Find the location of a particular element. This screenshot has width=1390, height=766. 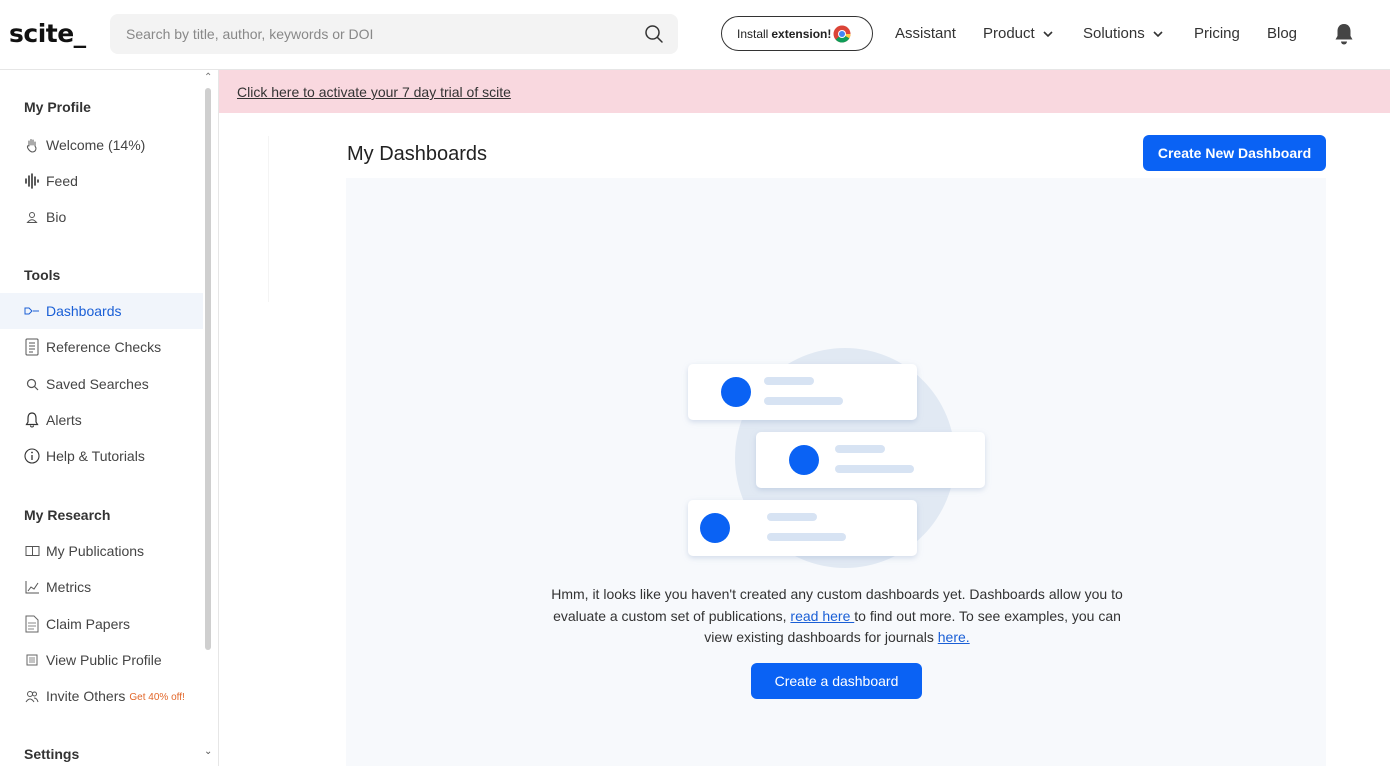

sidebar-item-saved-searches: Saved Searches is located at coordinates (101, 384).